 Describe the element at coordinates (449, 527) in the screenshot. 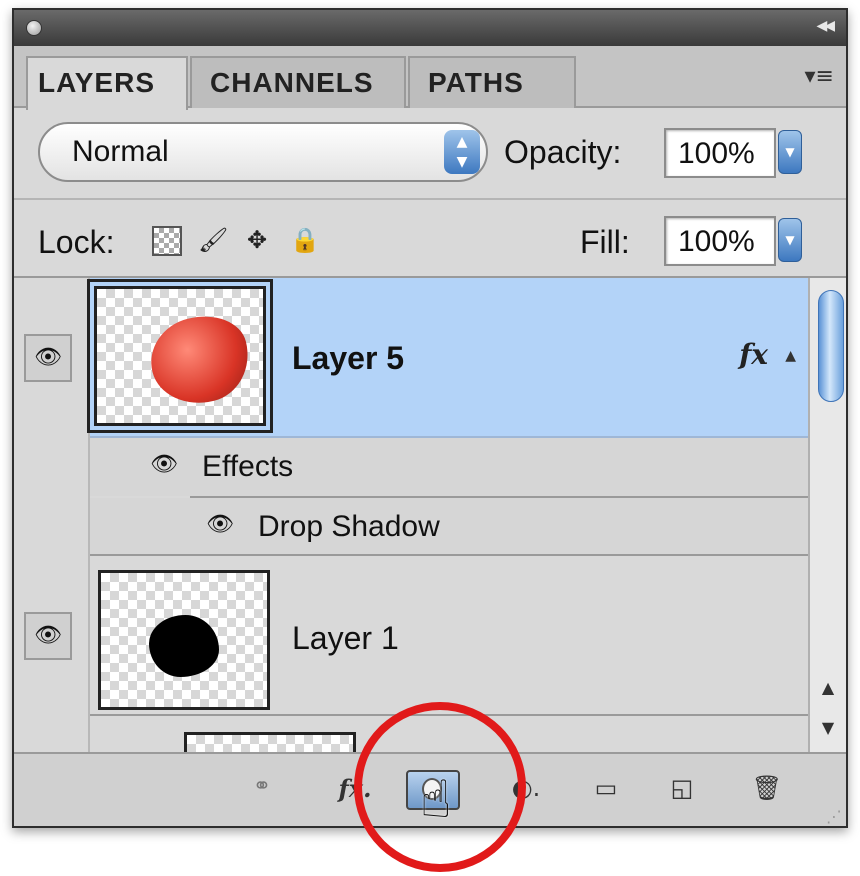

I see `effect-row-drop-shadow: 👁 Drop Shadow` at that location.